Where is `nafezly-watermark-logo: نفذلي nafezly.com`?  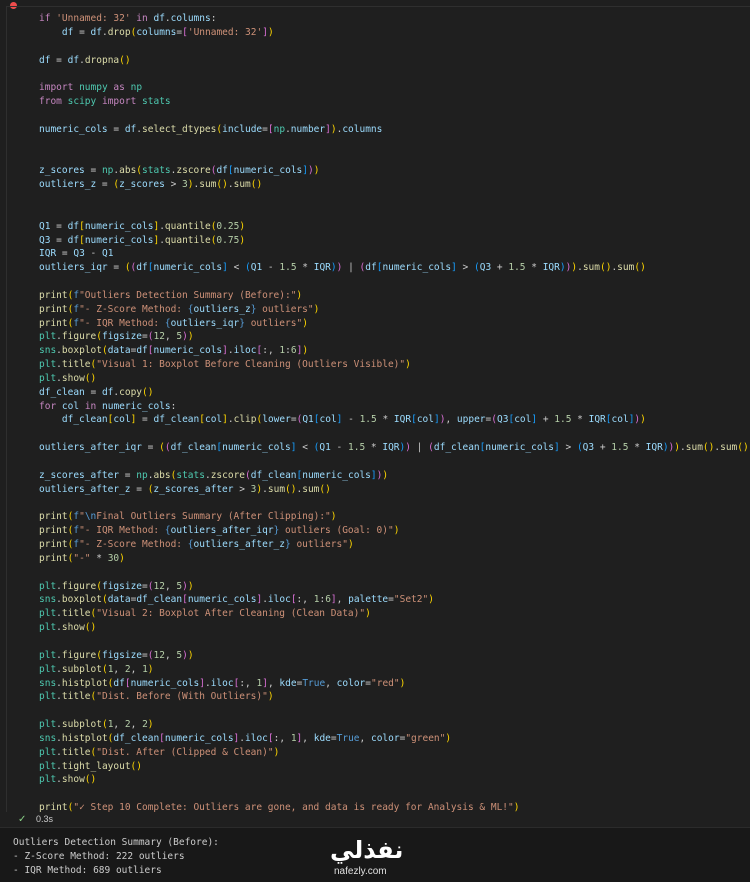 nafezly-watermark-logo: نفذلي nafezly.com is located at coordinates (376, 858).